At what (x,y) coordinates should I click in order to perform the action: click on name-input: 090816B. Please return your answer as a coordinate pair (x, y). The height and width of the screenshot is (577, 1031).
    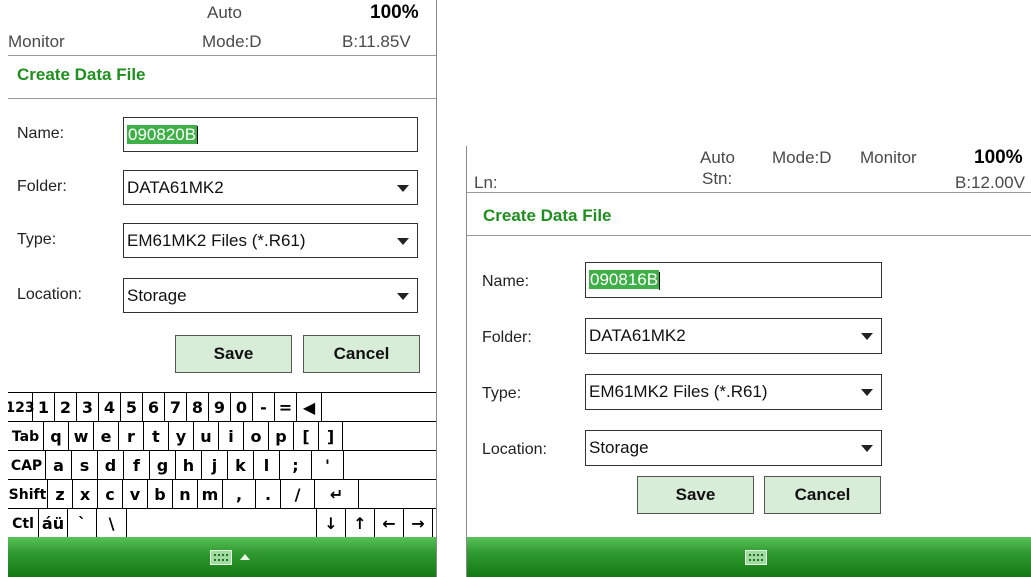
    Looking at the image, I should click on (733, 280).